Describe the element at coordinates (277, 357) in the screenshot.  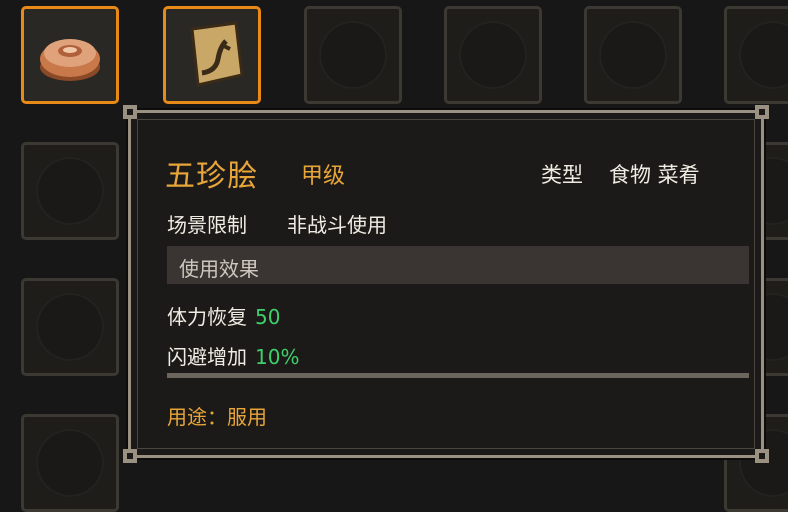
I see `effect-value: 10%` at that location.